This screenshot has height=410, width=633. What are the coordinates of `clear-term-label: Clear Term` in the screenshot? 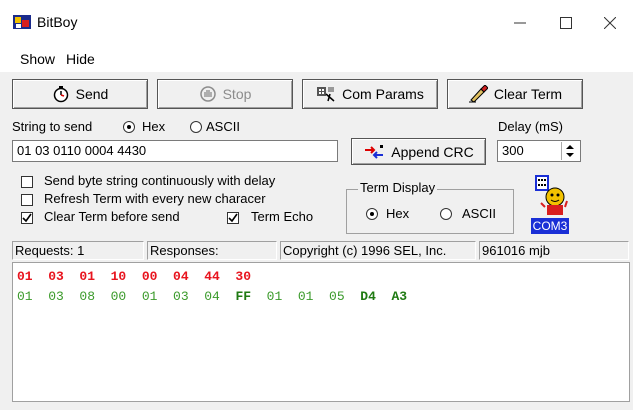 It's located at (528, 94).